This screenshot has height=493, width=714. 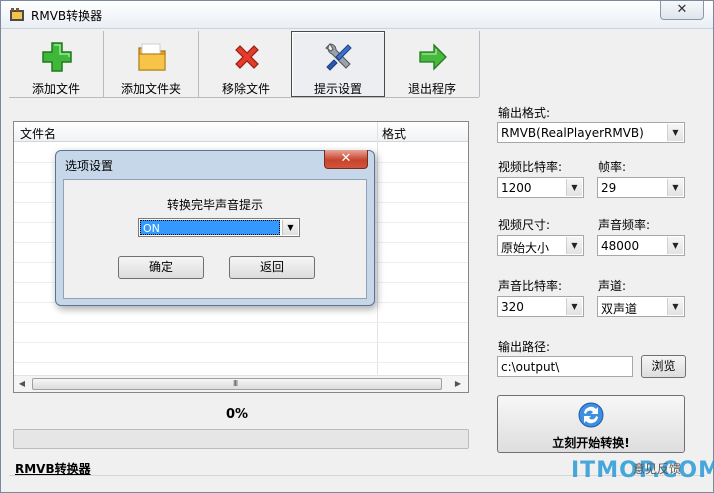 I want to click on add-file-label: 添加文件, so click(x=55, y=89).